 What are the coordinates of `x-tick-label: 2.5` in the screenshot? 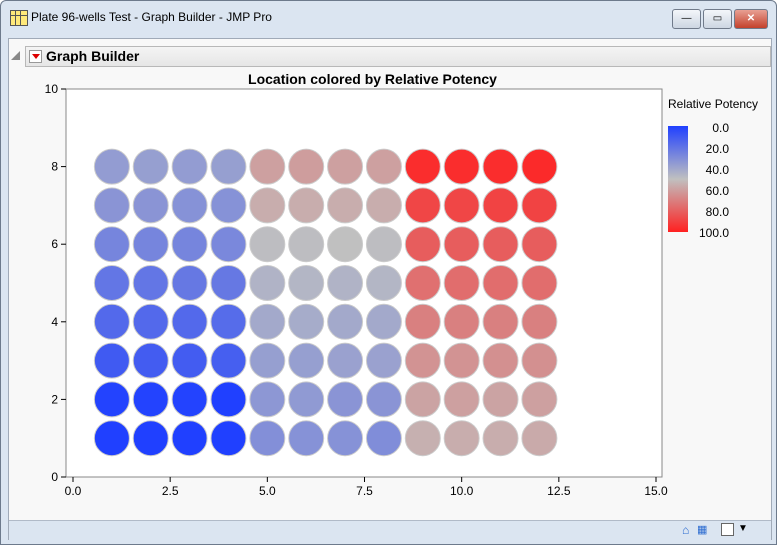 It's located at (170, 491).